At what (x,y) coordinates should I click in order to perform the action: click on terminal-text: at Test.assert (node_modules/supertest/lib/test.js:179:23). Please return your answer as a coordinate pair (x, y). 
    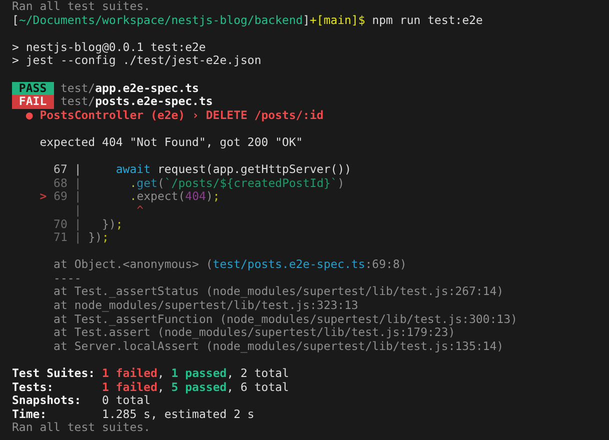
    Looking at the image, I should click on (255, 333).